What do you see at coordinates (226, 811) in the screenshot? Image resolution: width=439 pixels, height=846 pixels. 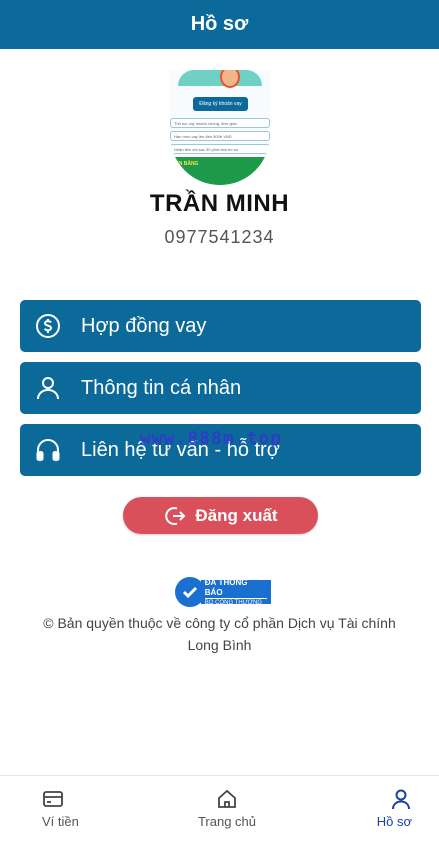 I see `nav-item-home: Trang chủ` at bounding box center [226, 811].